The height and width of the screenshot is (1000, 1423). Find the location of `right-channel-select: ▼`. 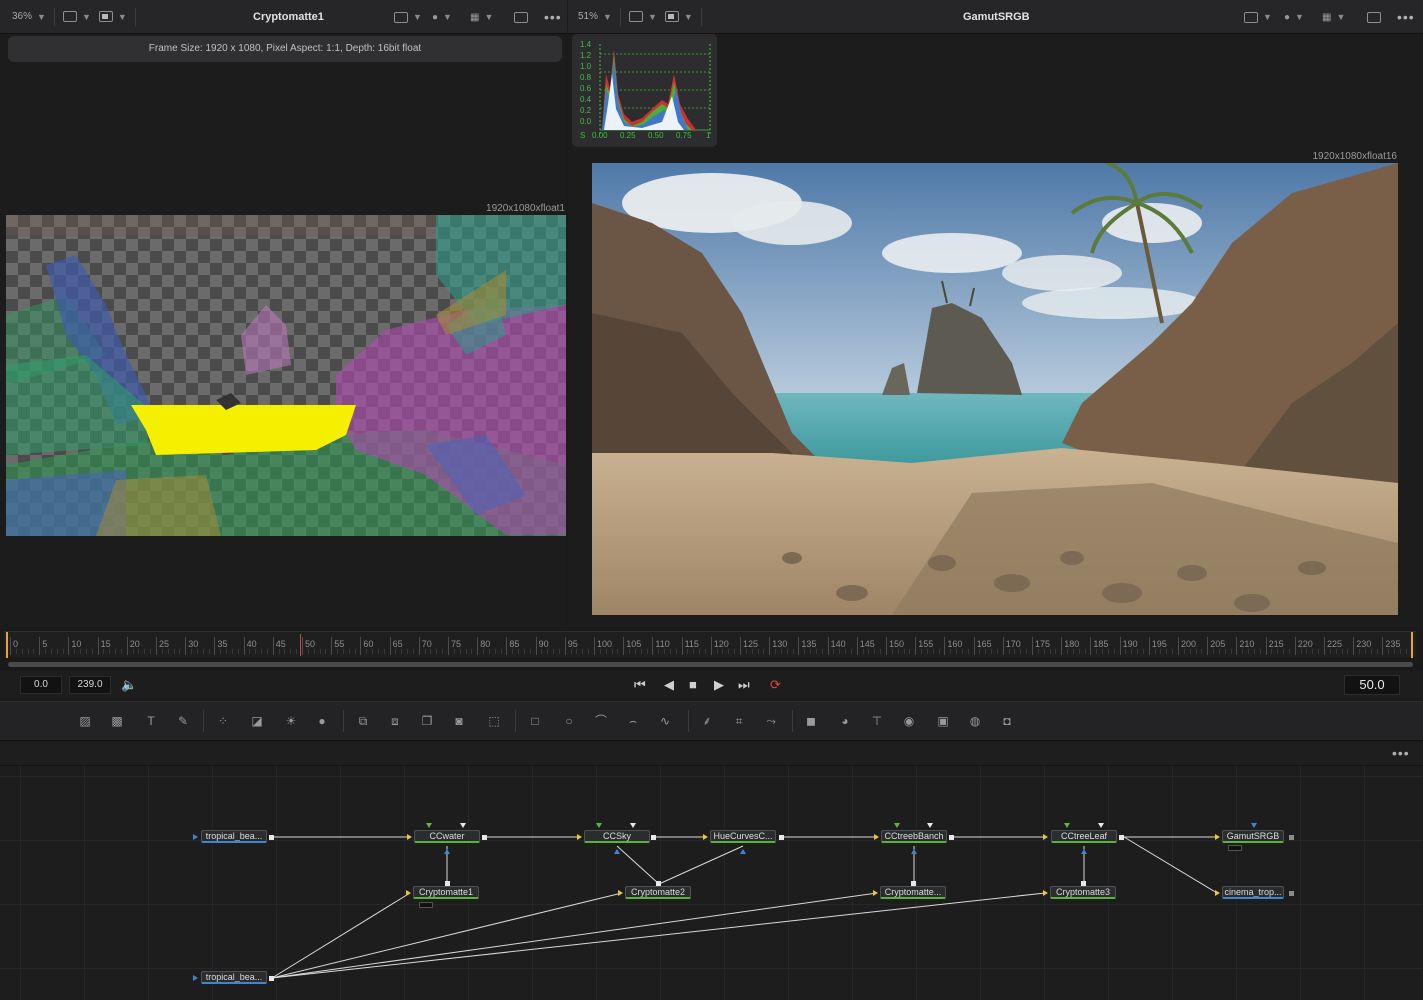

right-channel-select: ▼ is located at coordinates (643, 17).